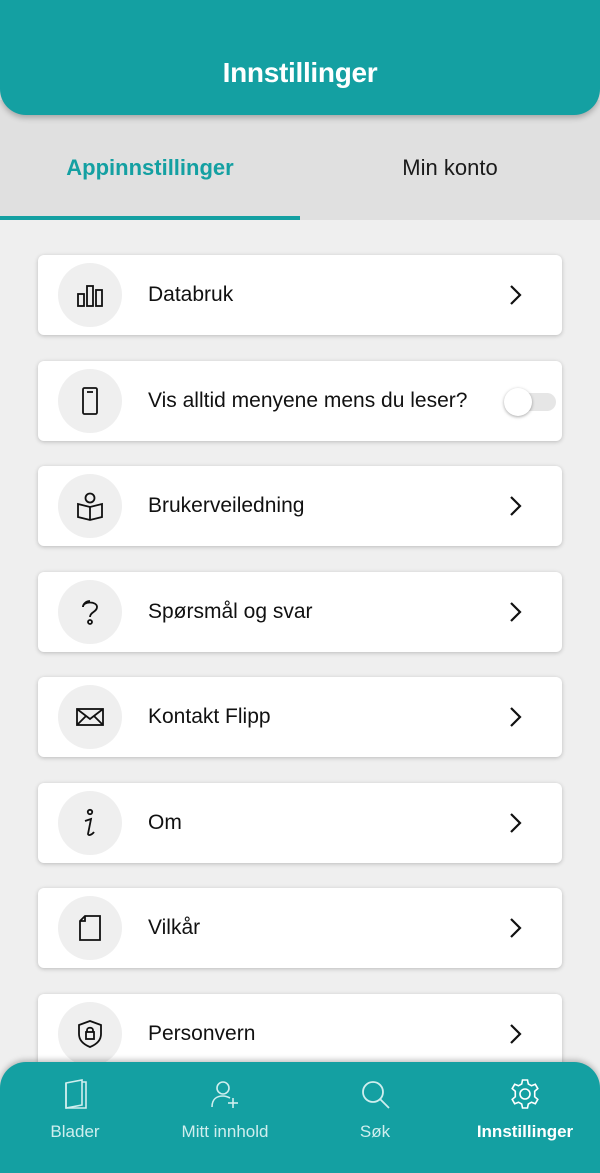  I want to click on settings-item-always-show-menus: Vis alltid menyene mens du leser?, so click(300, 401).